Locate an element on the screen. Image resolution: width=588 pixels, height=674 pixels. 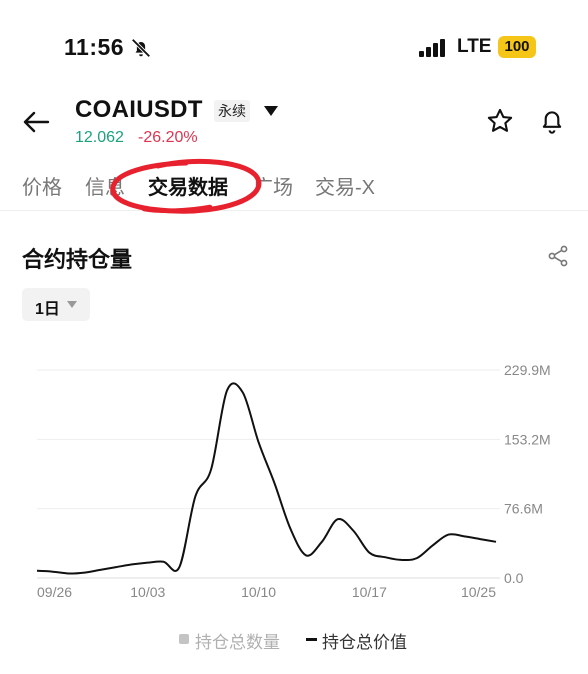
tab-square: 广场 is located at coordinates (273, 185).